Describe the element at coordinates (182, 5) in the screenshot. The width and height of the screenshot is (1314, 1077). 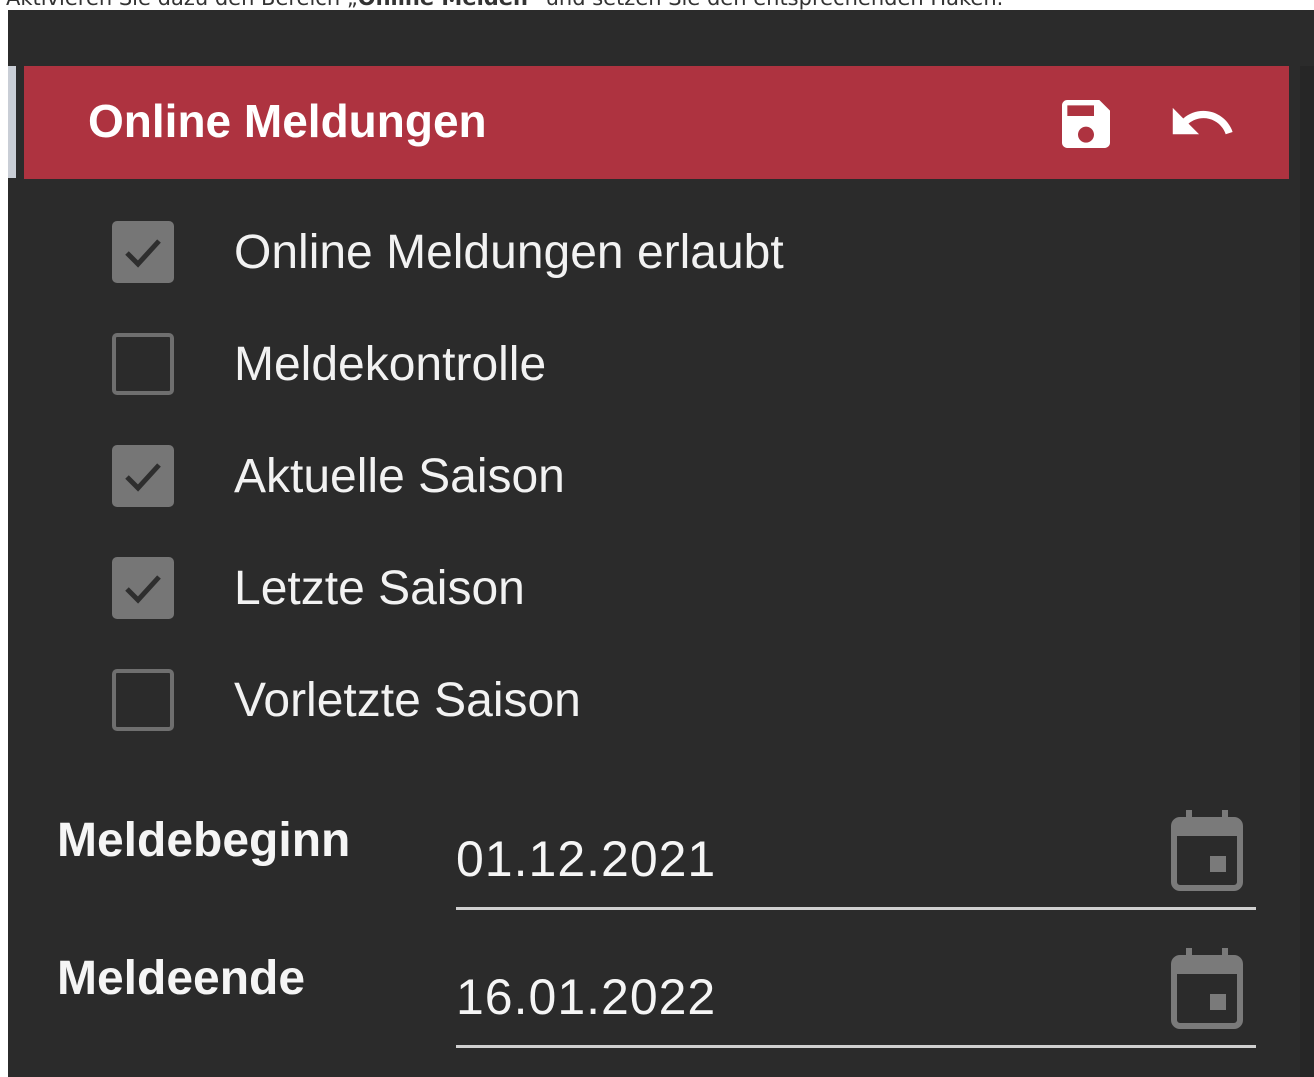
I see `instruction-prefix: Aktivieren Sie dazu den Bereich „` at that location.